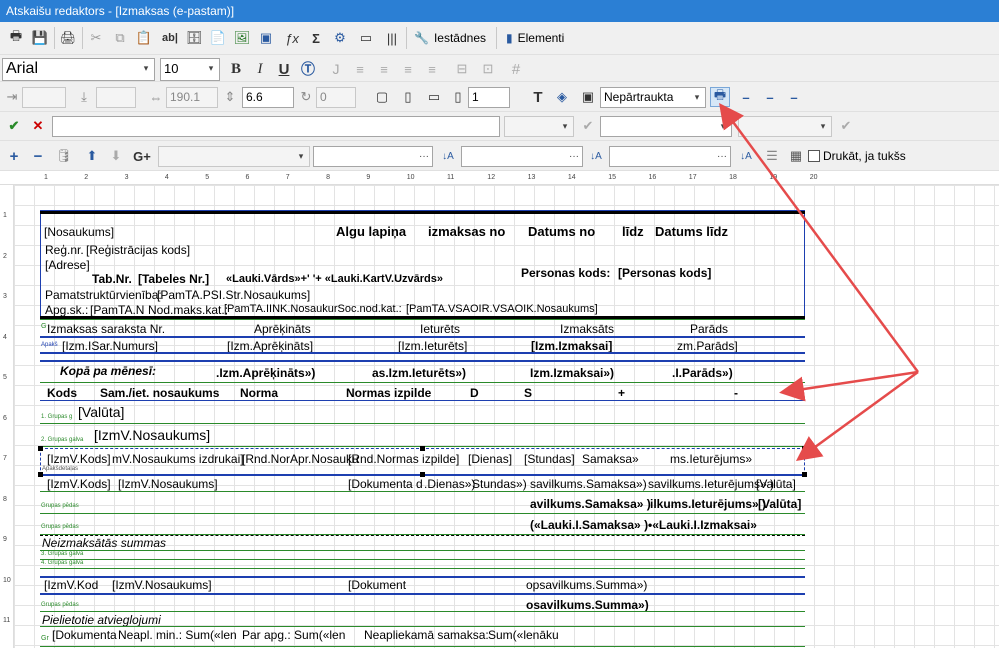 This screenshot has height=648, width=999. I want to click on arrow-to-print-band, so click(819, 237).